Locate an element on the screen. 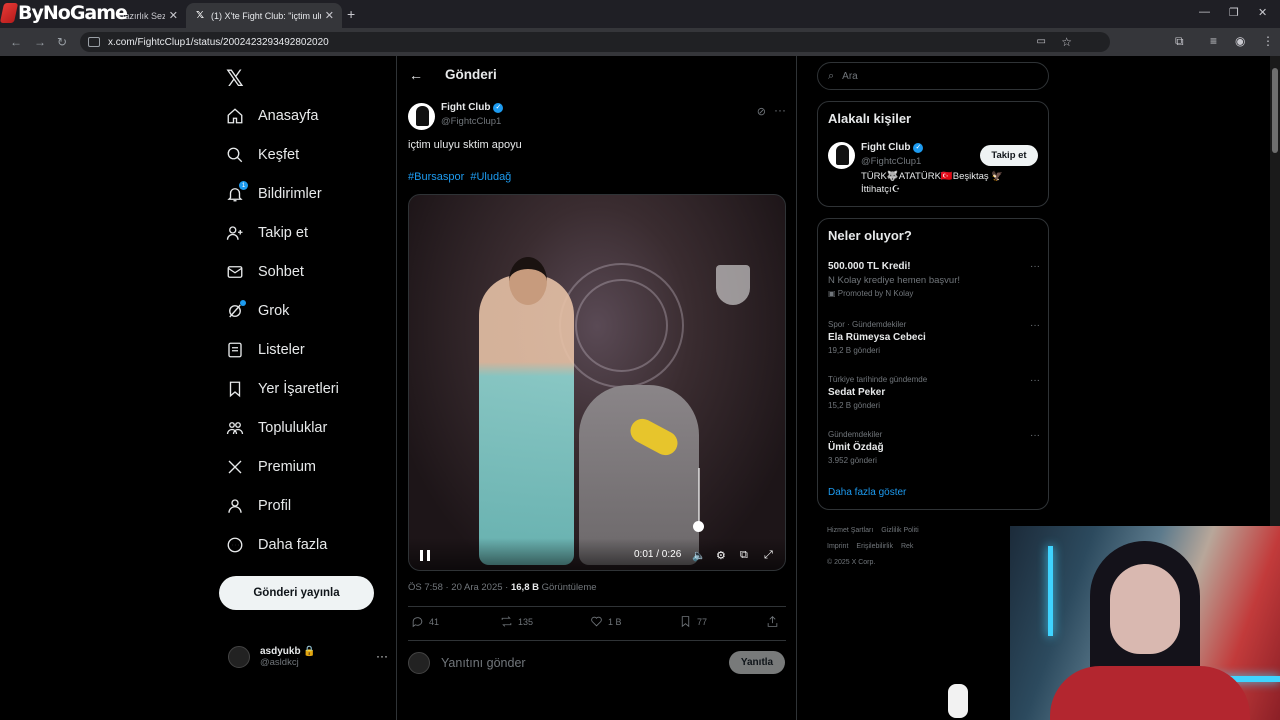  post-timestamp: ÖS 7:58 · 20 Ara 2025 · is located at coordinates (459, 587).